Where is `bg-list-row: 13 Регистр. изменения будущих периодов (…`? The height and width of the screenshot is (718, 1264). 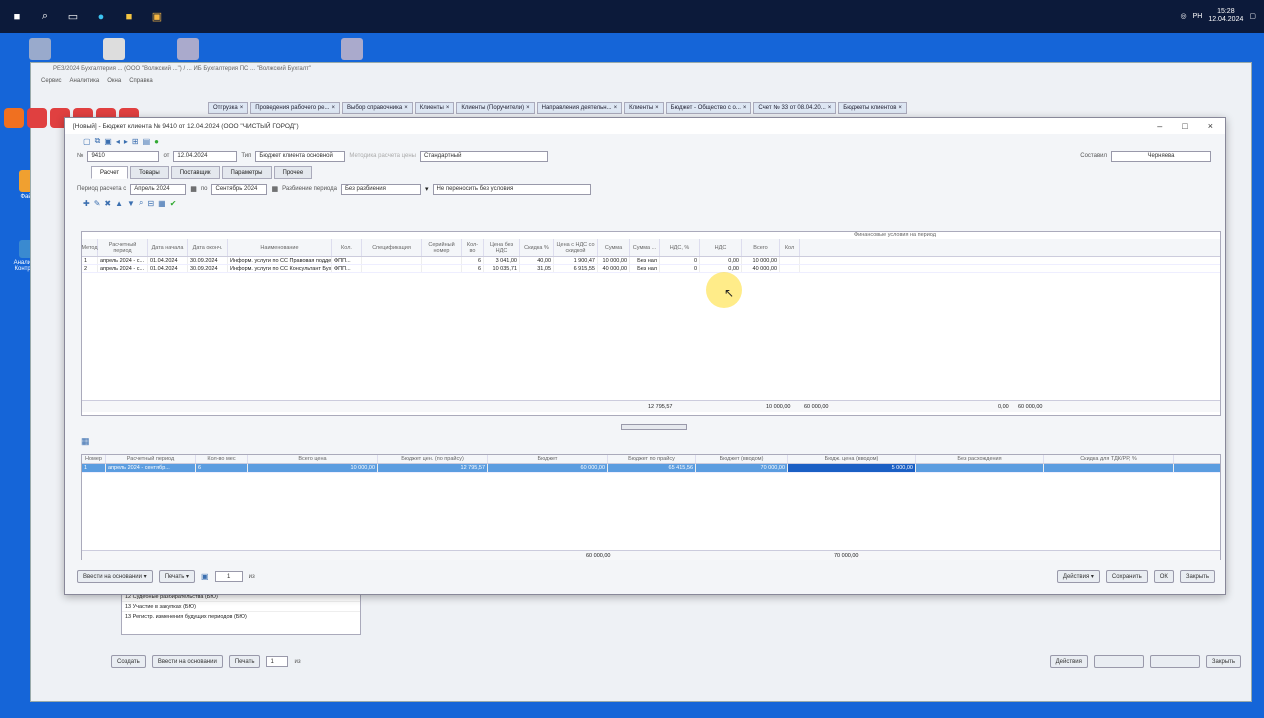 bg-list-row: 13 Регистр. изменения будущих периодов (… is located at coordinates (241, 617).